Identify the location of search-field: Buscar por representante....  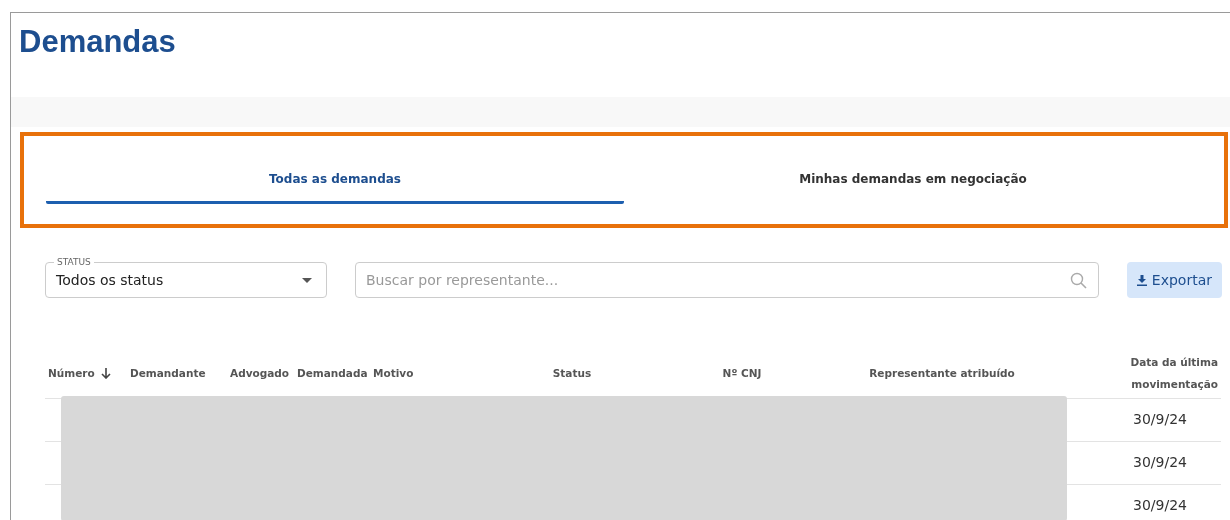
(727, 280).